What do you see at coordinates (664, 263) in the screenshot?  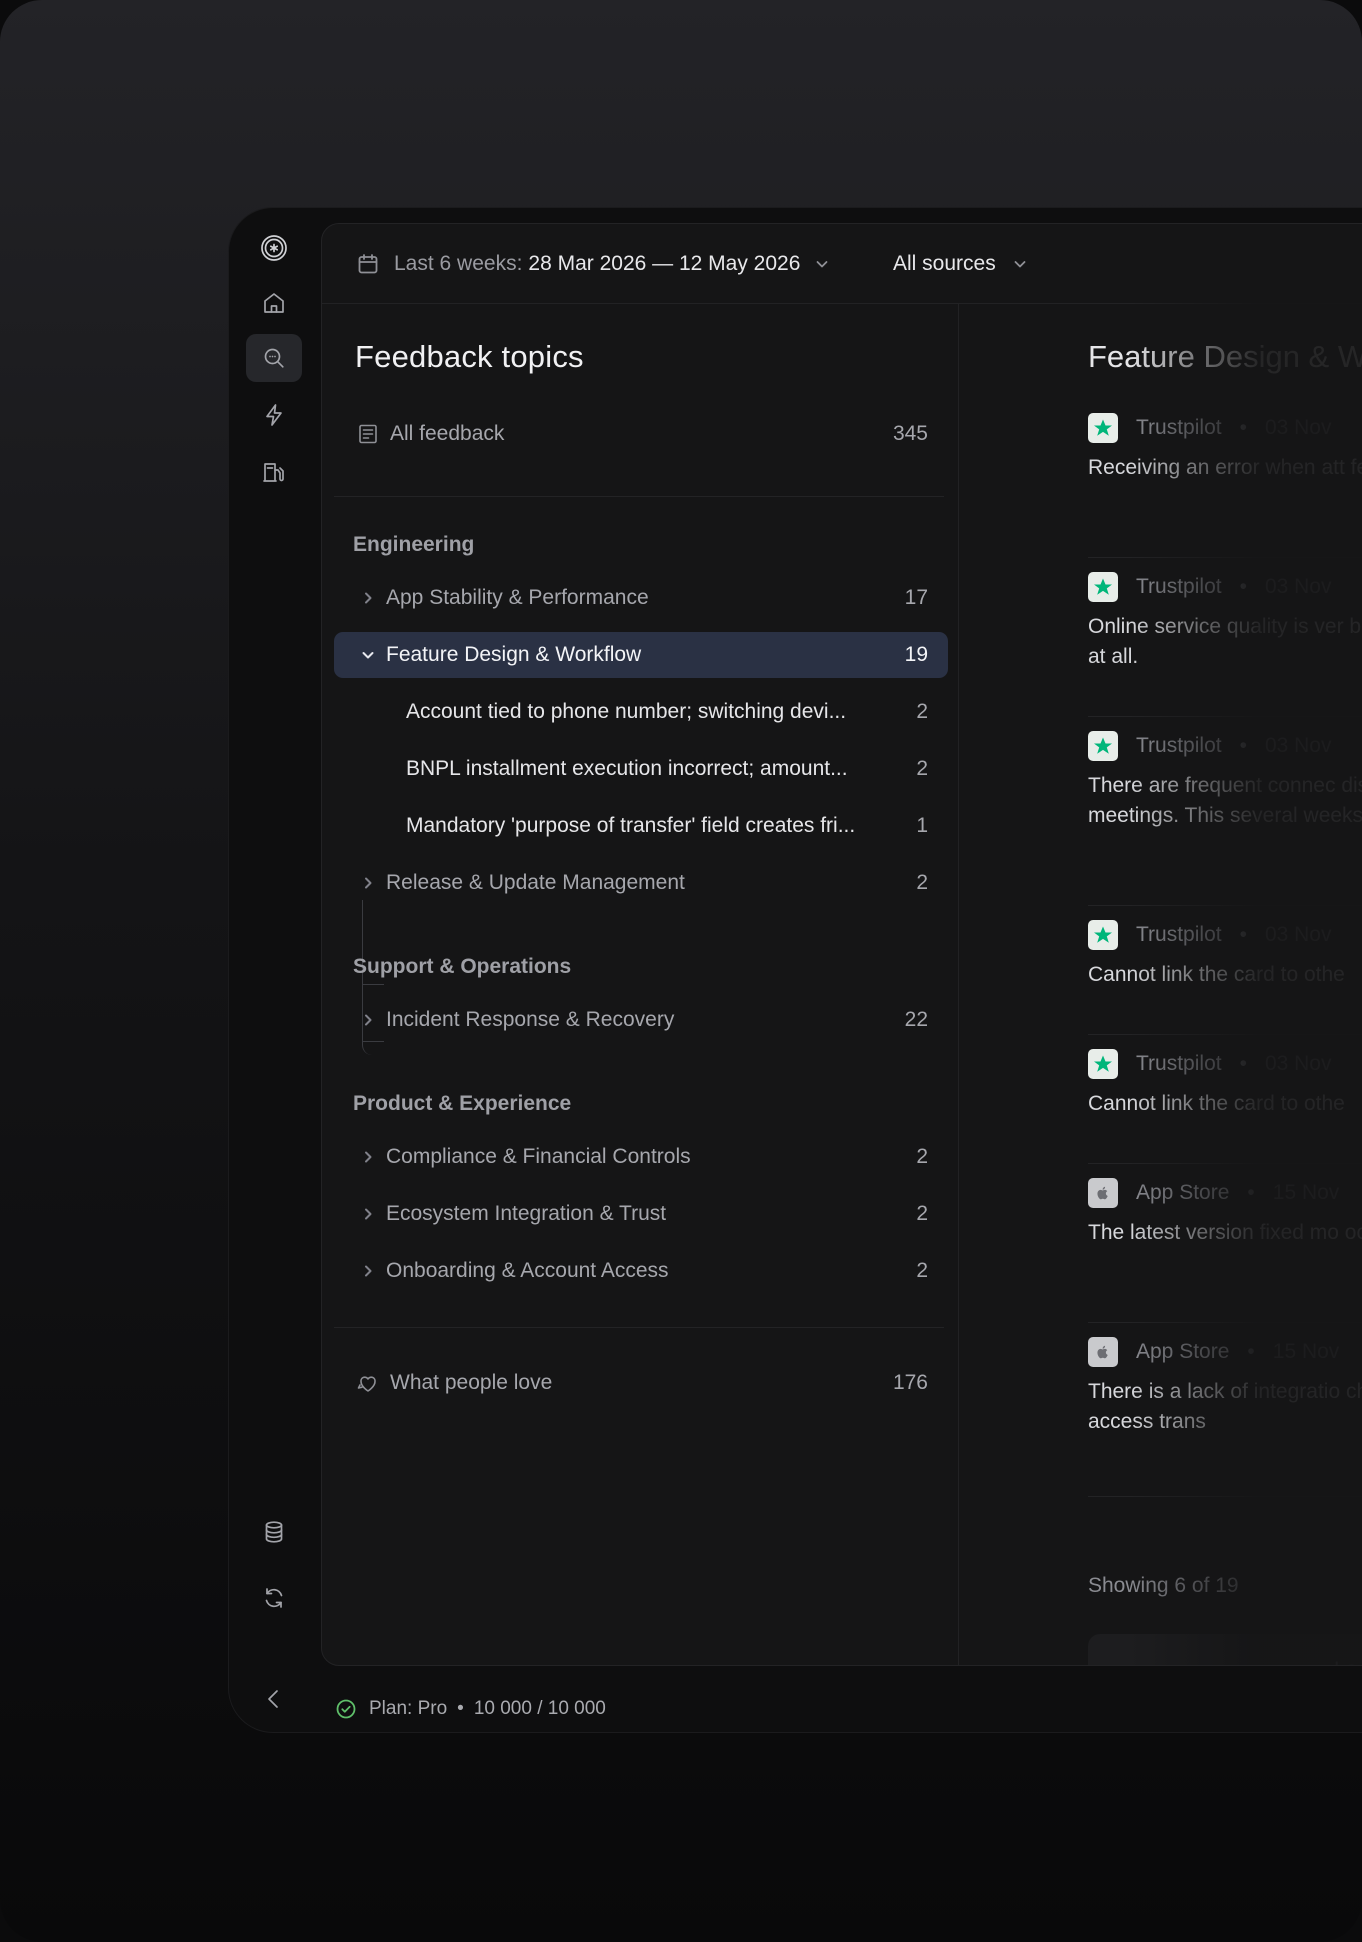 I see `date-range-value: 28 Mar 2026 — 12 May 2026` at bounding box center [664, 263].